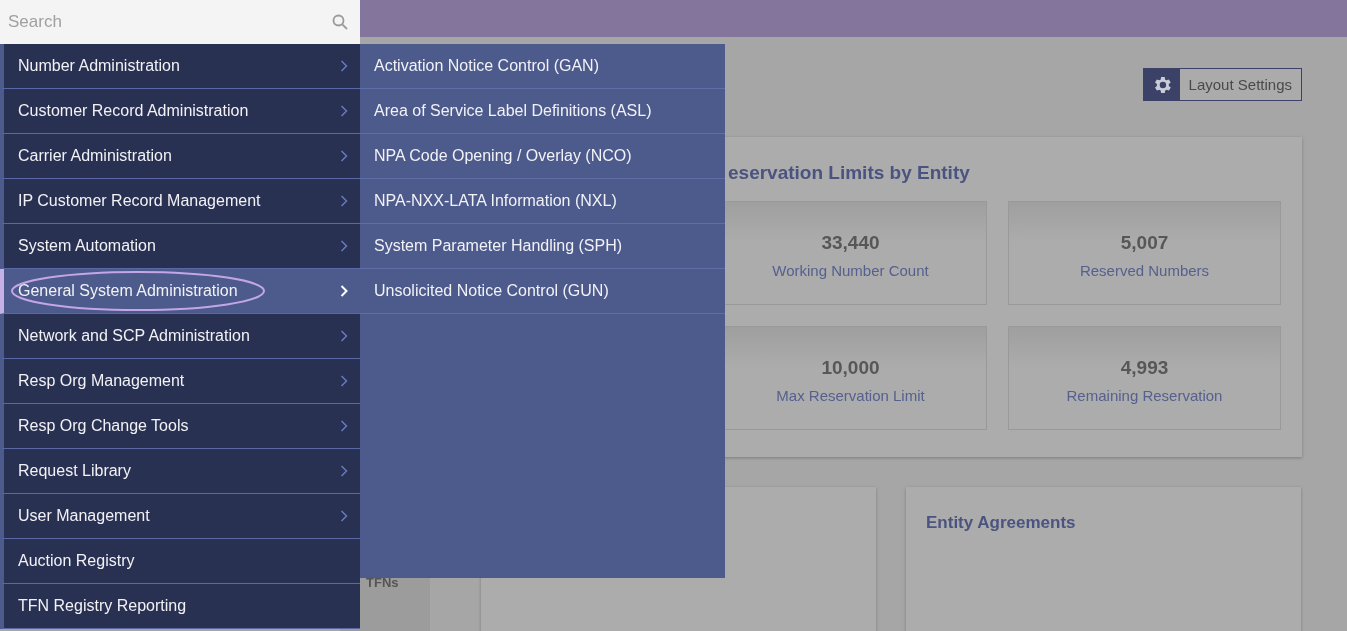 This screenshot has width=1347, height=631. Describe the element at coordinates (1222, 84) in the screenshot. I see `layout-settings-button: Layout Settings` at that location.